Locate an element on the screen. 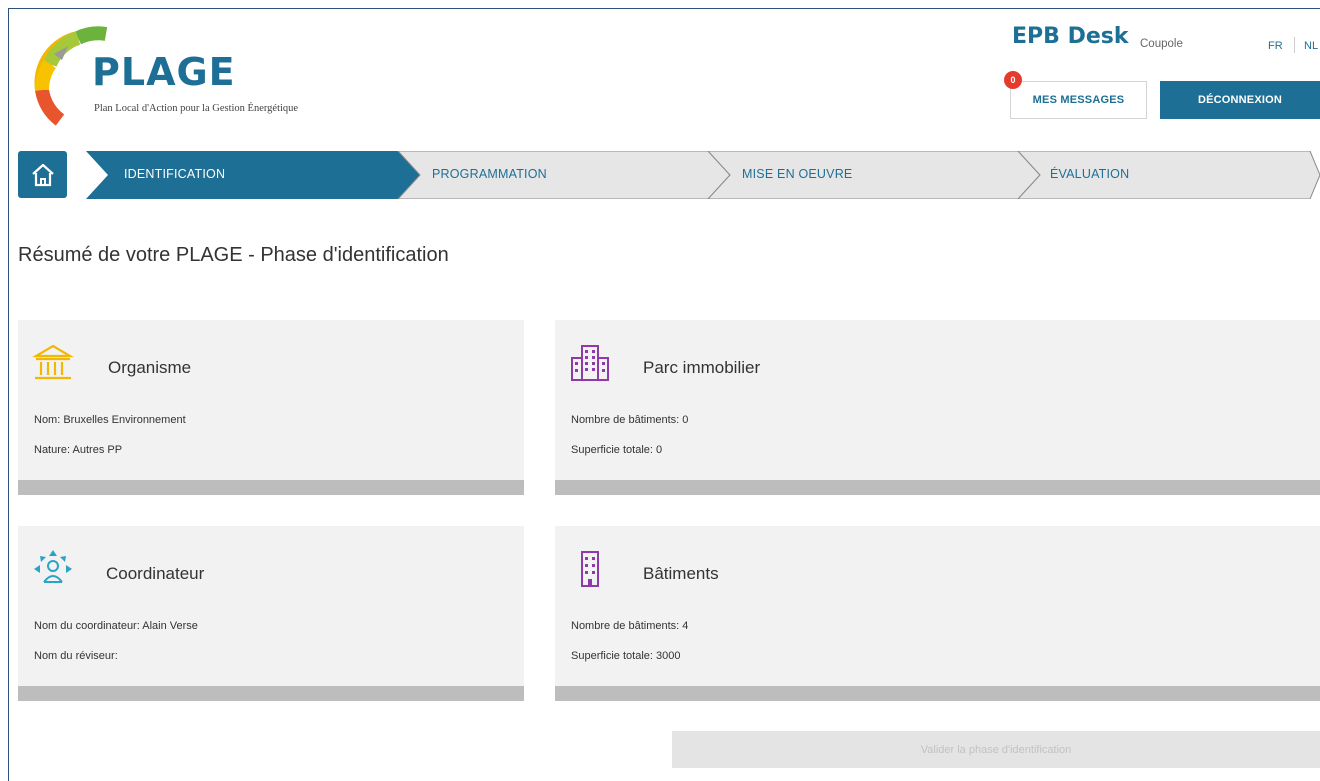  card-parc-surface: Superficie totale: 0 is located at coordinates (617, 450).